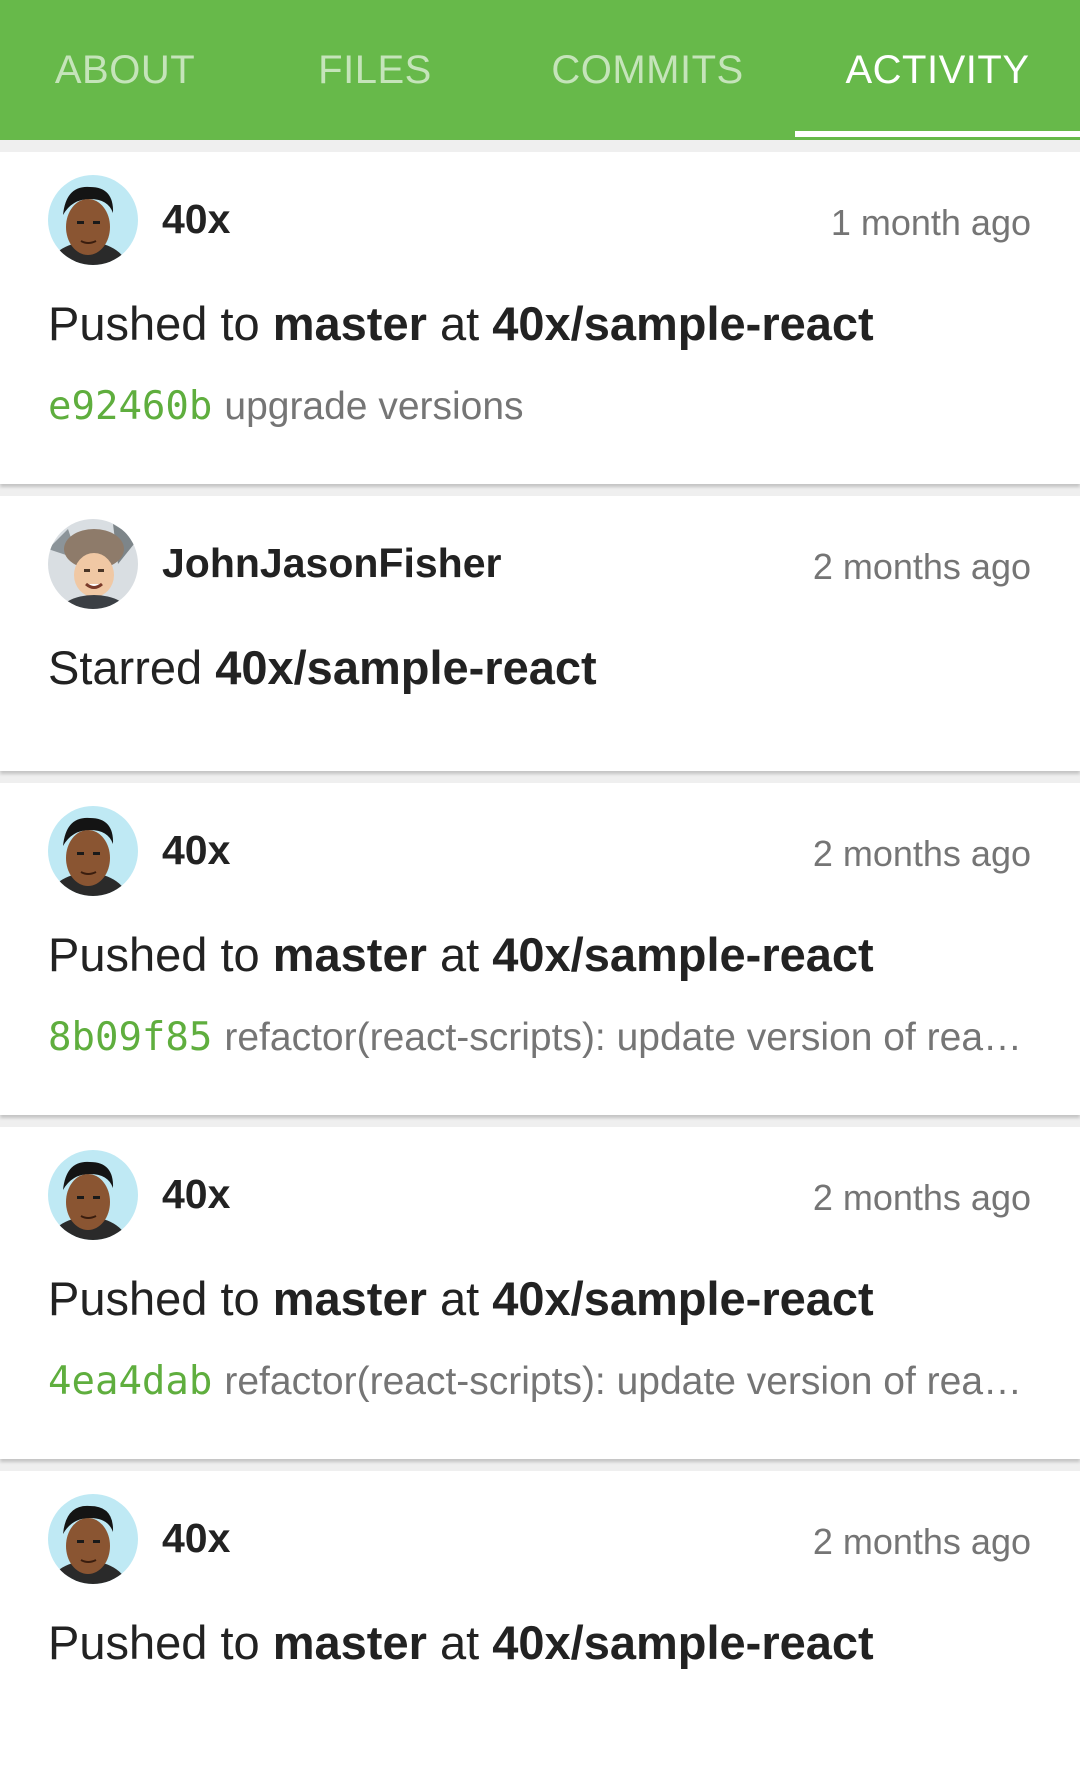 This screenshot has height=1771, width=1080. Describe the element at coordinates (930, 222) in the screenshot. I see `timestamp: 1 month ago` at that location.